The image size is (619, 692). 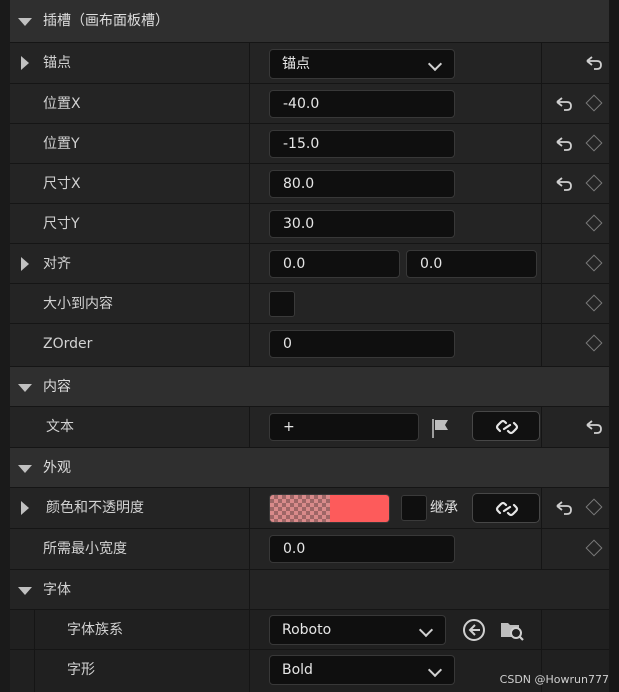 I want to click on row-position-x: 位置X -40.0, so click(x=309, y=104).